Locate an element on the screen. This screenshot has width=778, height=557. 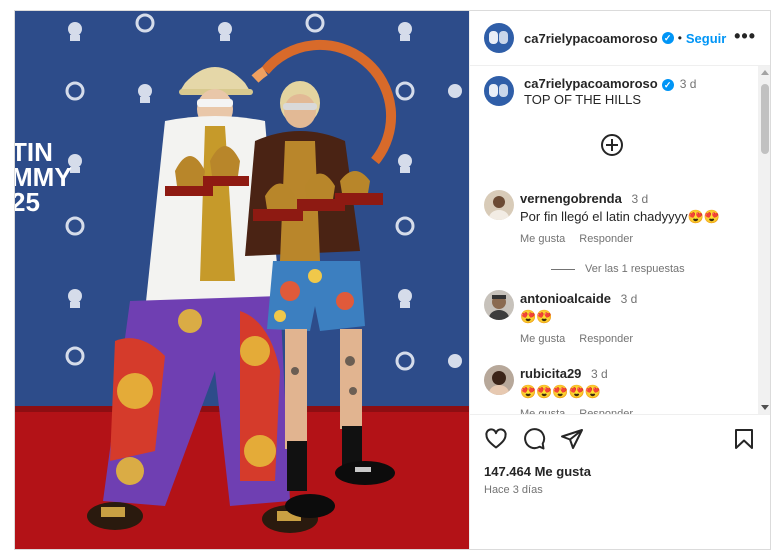
comment-item: antonioalcaide 3 d 😍😍 Me gusta Responder is located at coordinates (560, 319).